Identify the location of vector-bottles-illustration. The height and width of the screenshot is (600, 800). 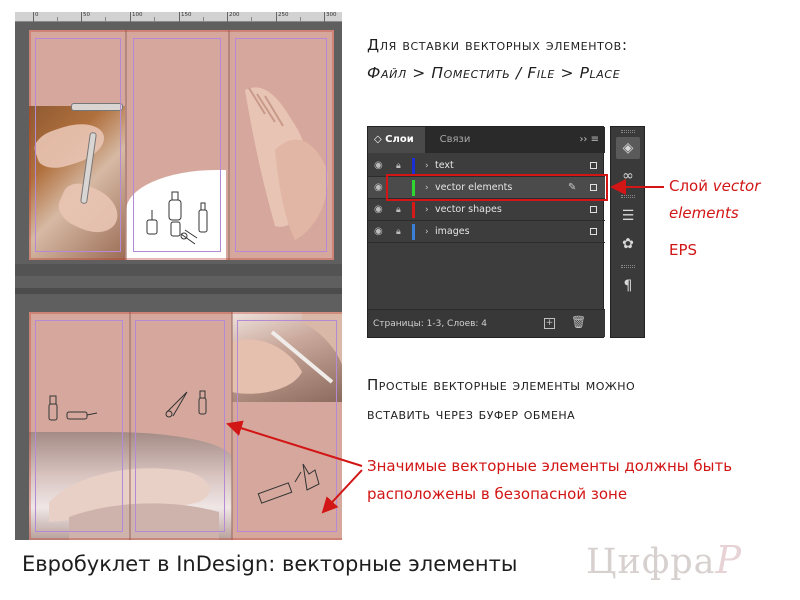
(84, 407).